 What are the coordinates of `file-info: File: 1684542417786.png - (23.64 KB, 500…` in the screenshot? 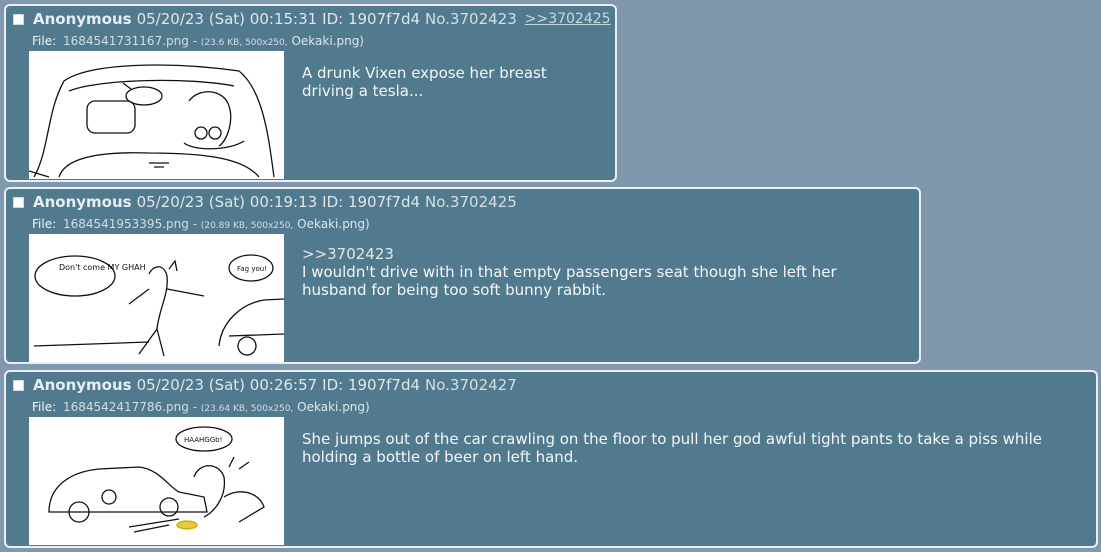 It's located at (201, 407).